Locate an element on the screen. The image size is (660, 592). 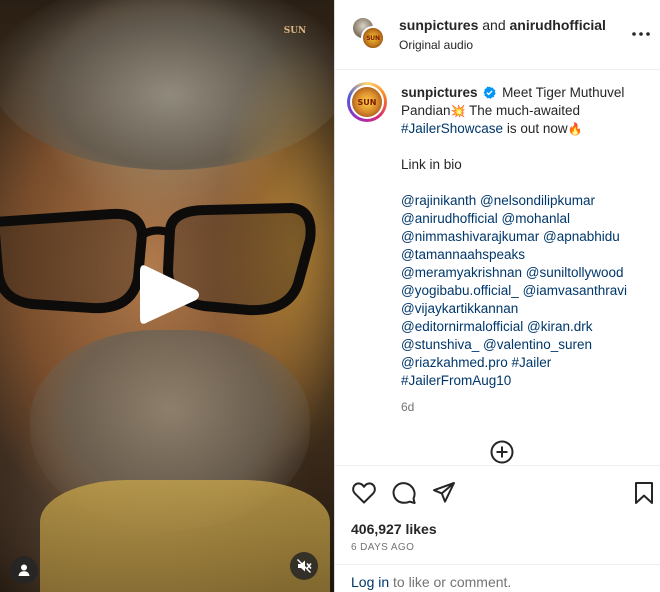
caption-text-part1: Meet Tiger Muthuvel is located at coordinates (563, 92).